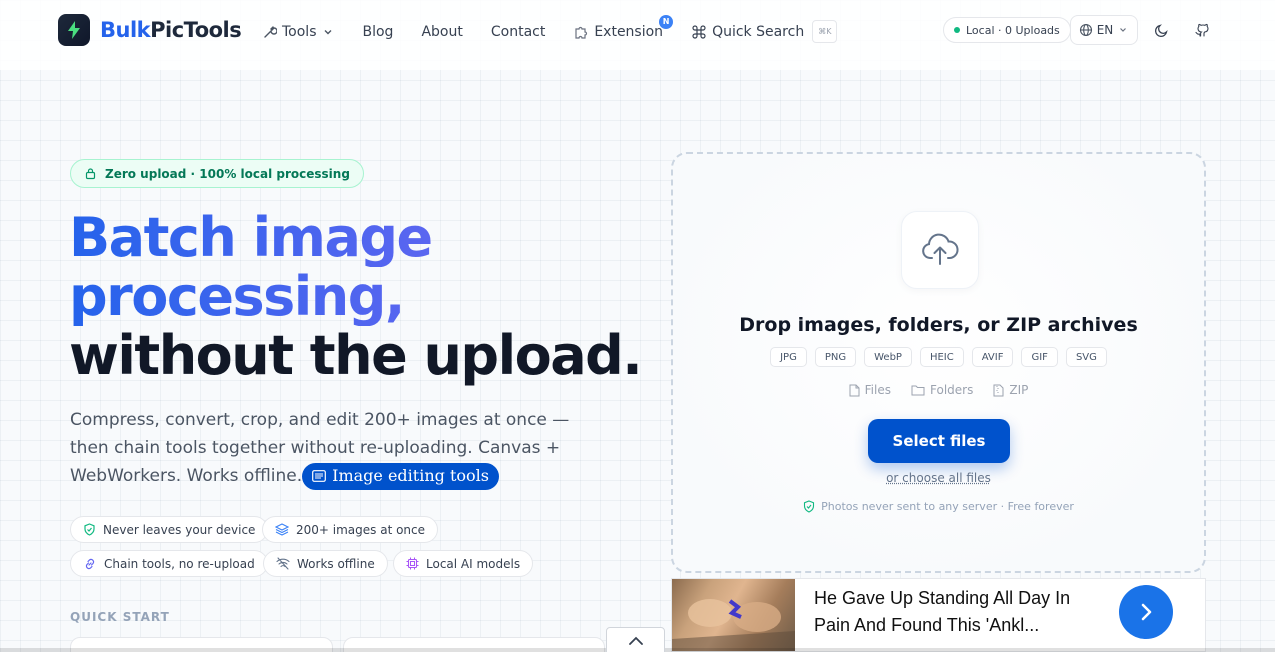 This screenshot has width=1275, height=652. Describe the element at coordinates (939, 441) in the screenshot. I see `select-files-button: Select files` at that location.